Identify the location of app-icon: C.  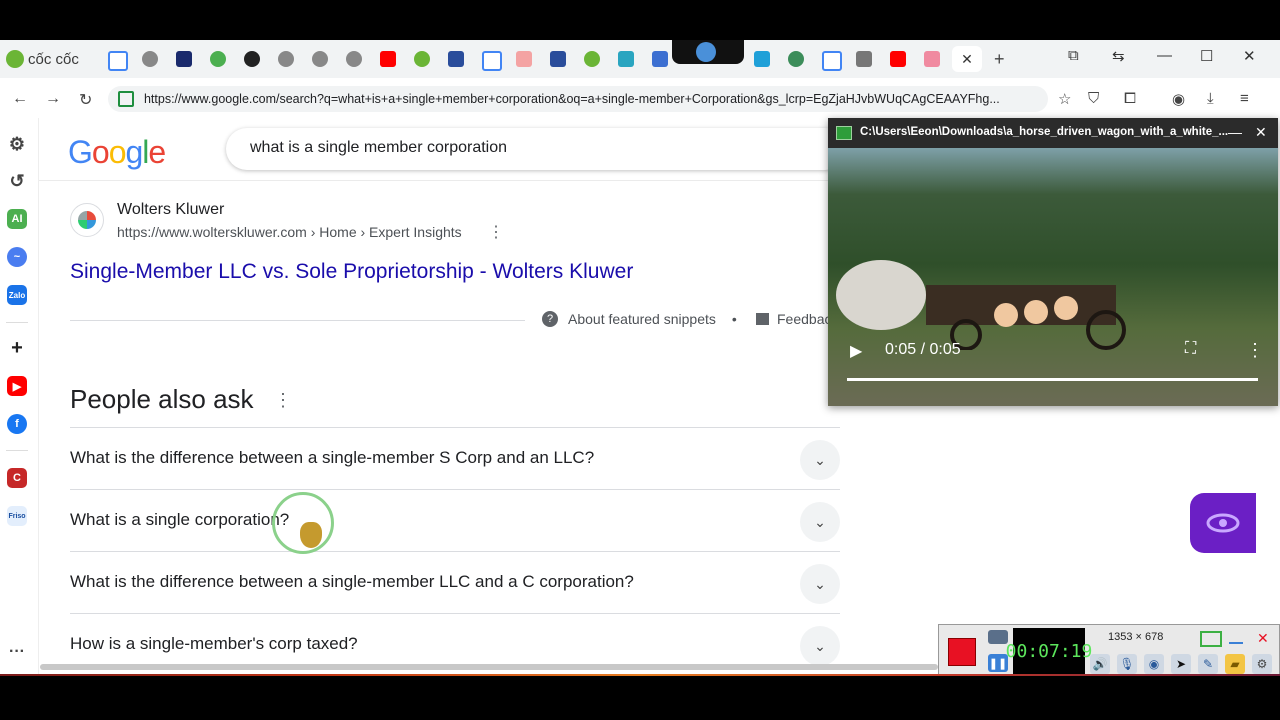
(17, 478).